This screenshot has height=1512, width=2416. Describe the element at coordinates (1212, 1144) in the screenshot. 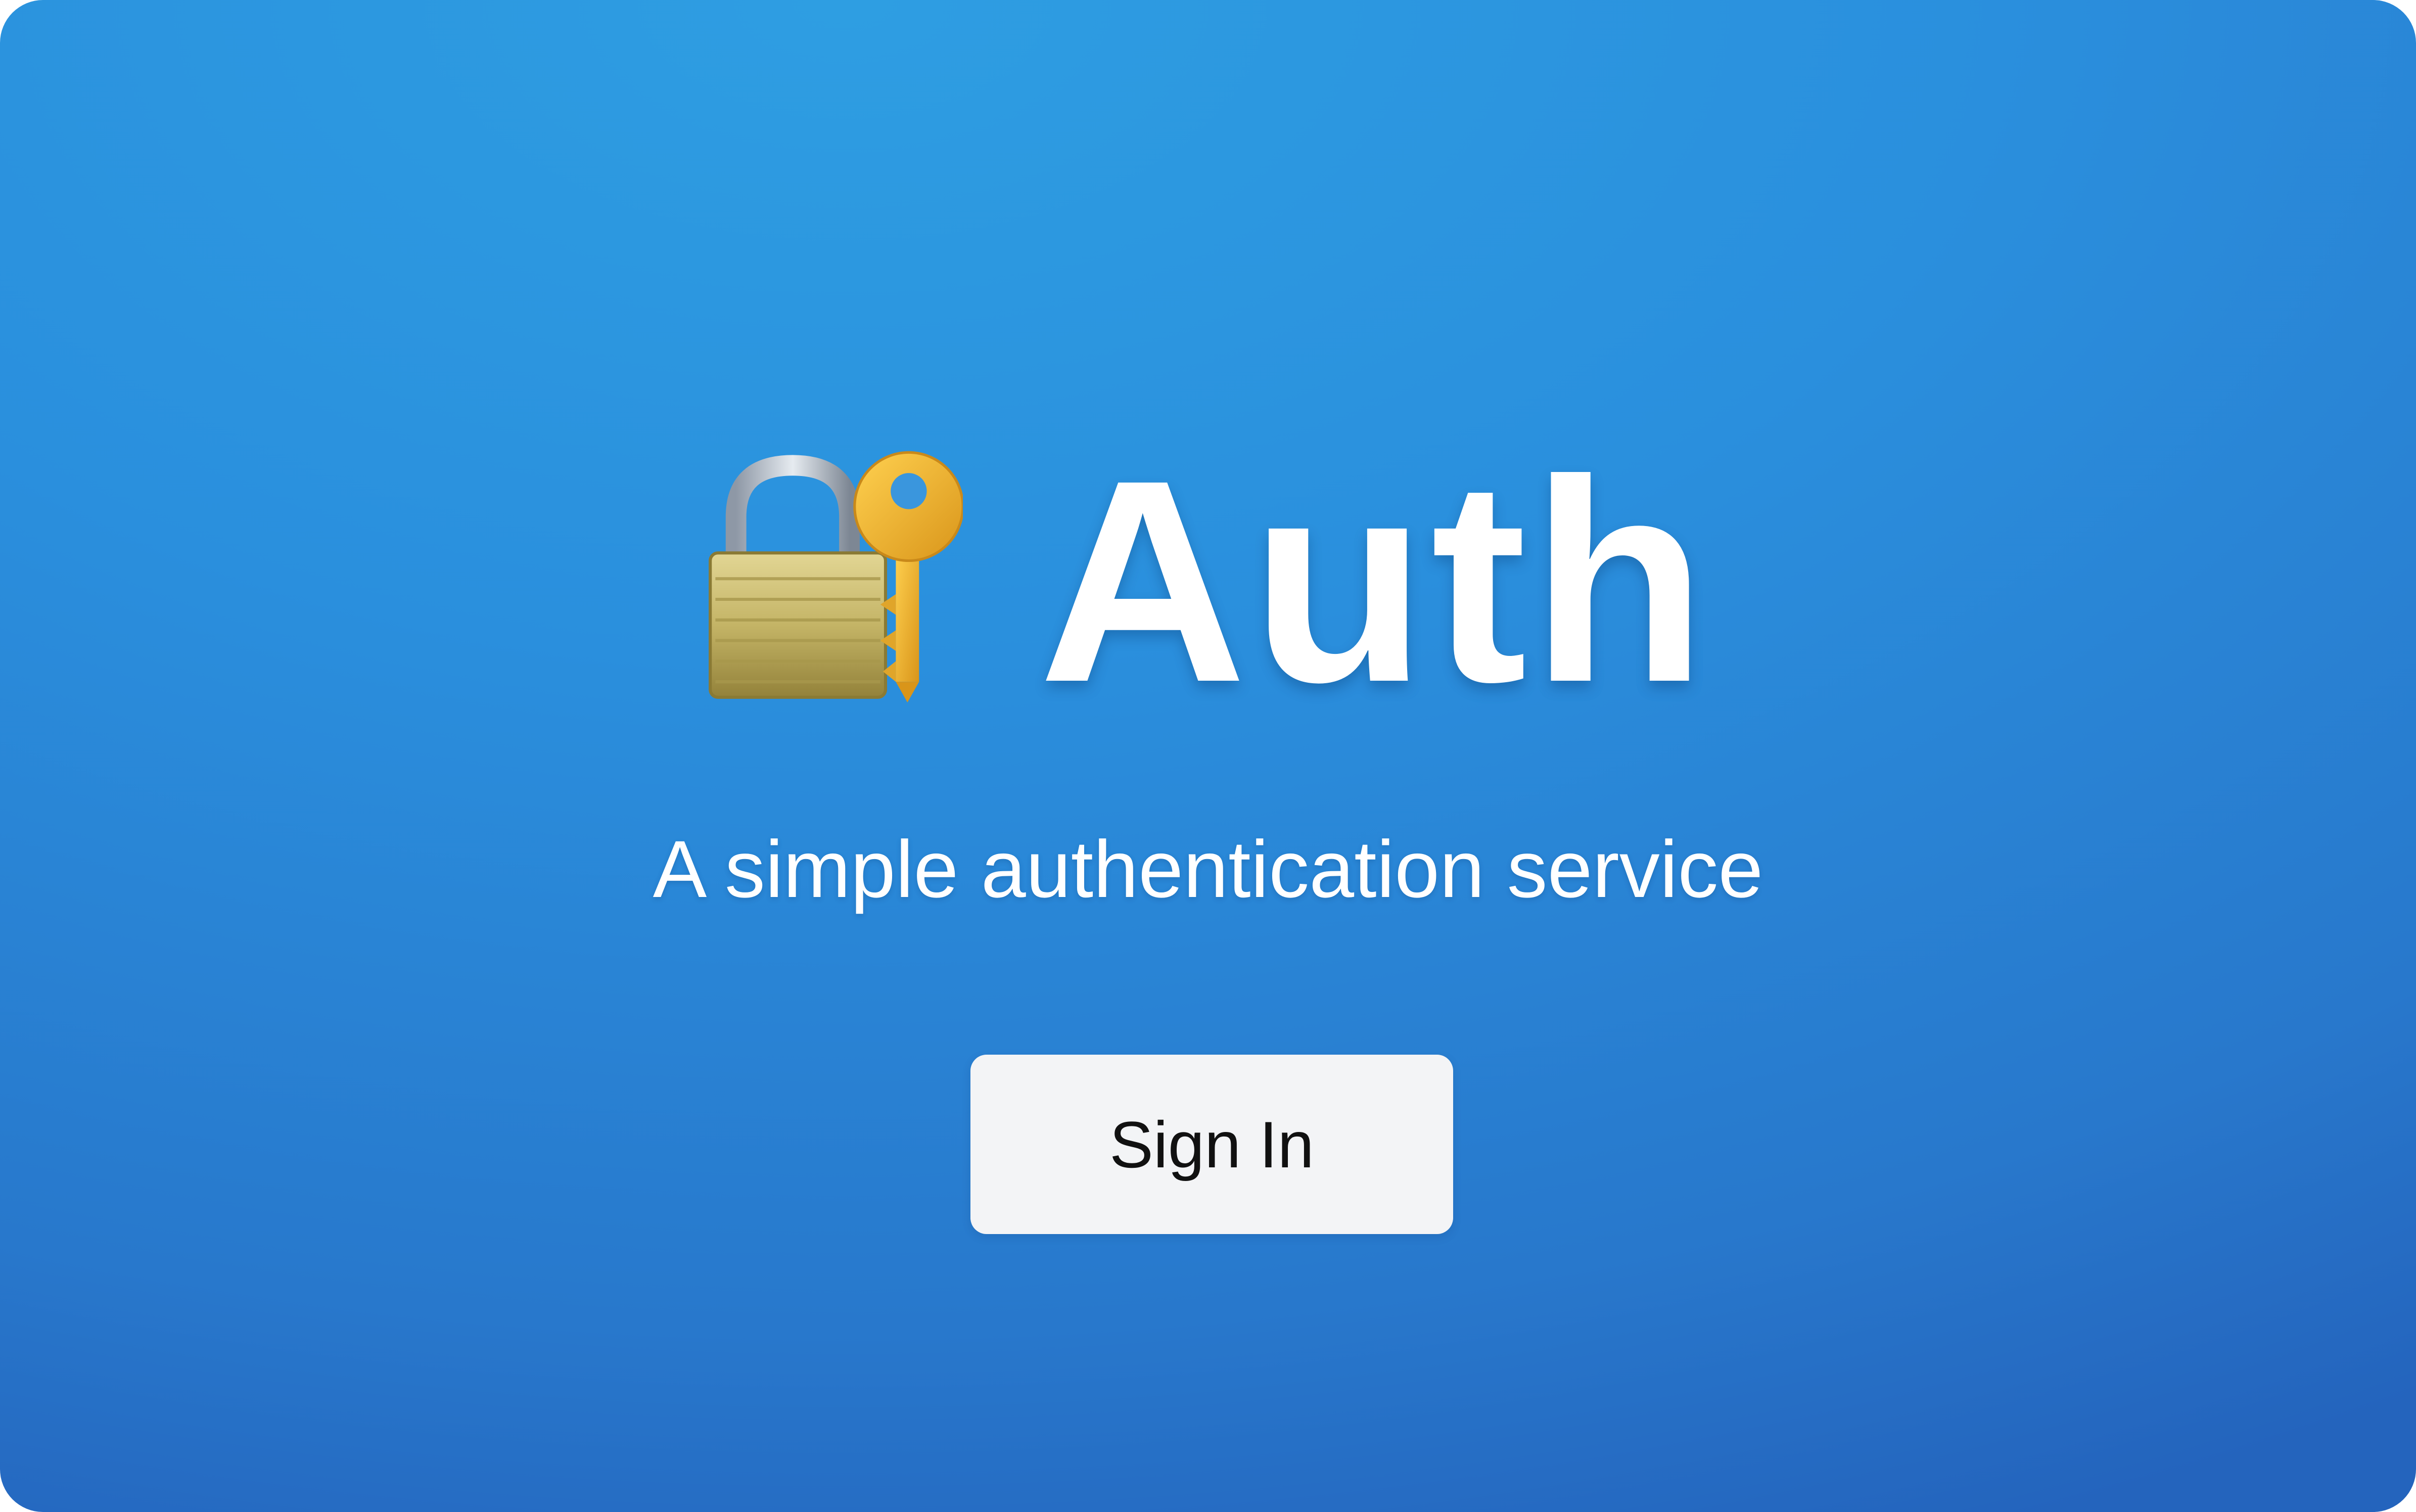

I see `sign-in-button: Sign In` at that location.